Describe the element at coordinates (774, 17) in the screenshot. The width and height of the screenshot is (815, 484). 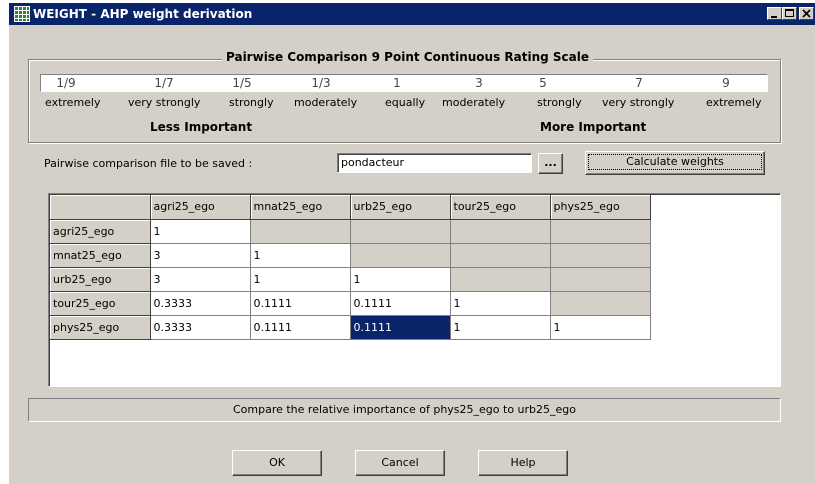
I see `minimize-icon` at that location.